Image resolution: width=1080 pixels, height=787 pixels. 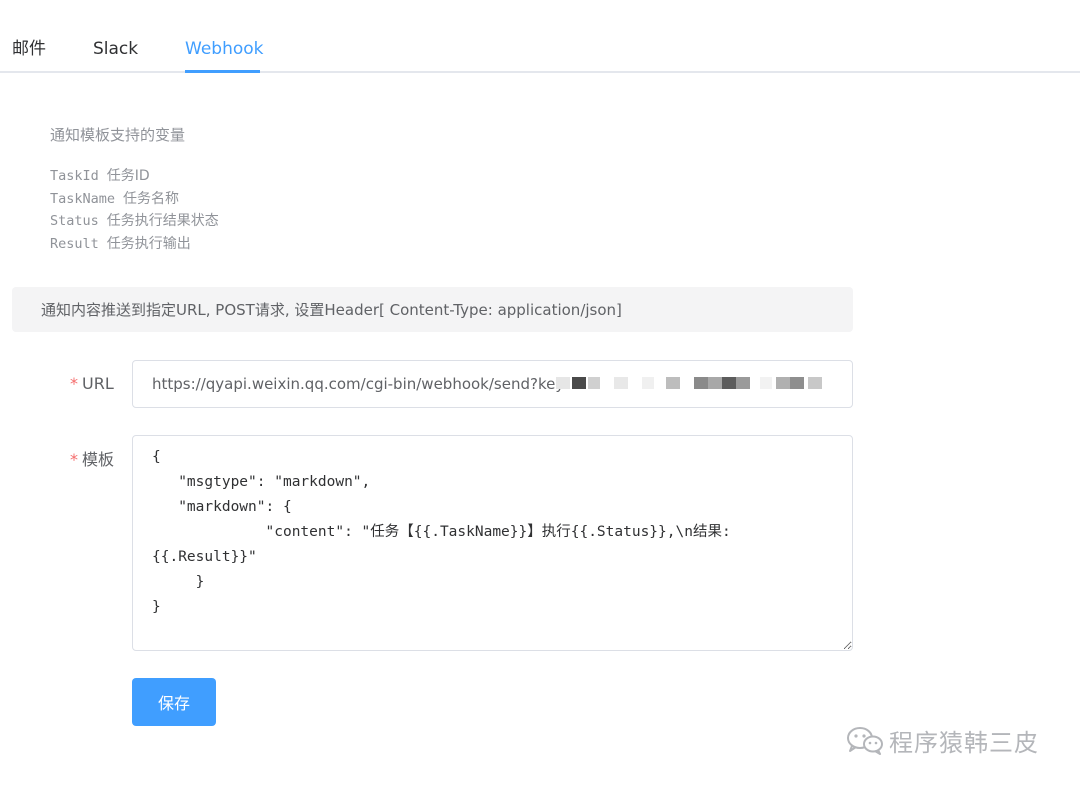 What do you see at coordinates (222, 71) in the screenshot?
I see `tab-active-indicator` at bounding box center [222, 71].